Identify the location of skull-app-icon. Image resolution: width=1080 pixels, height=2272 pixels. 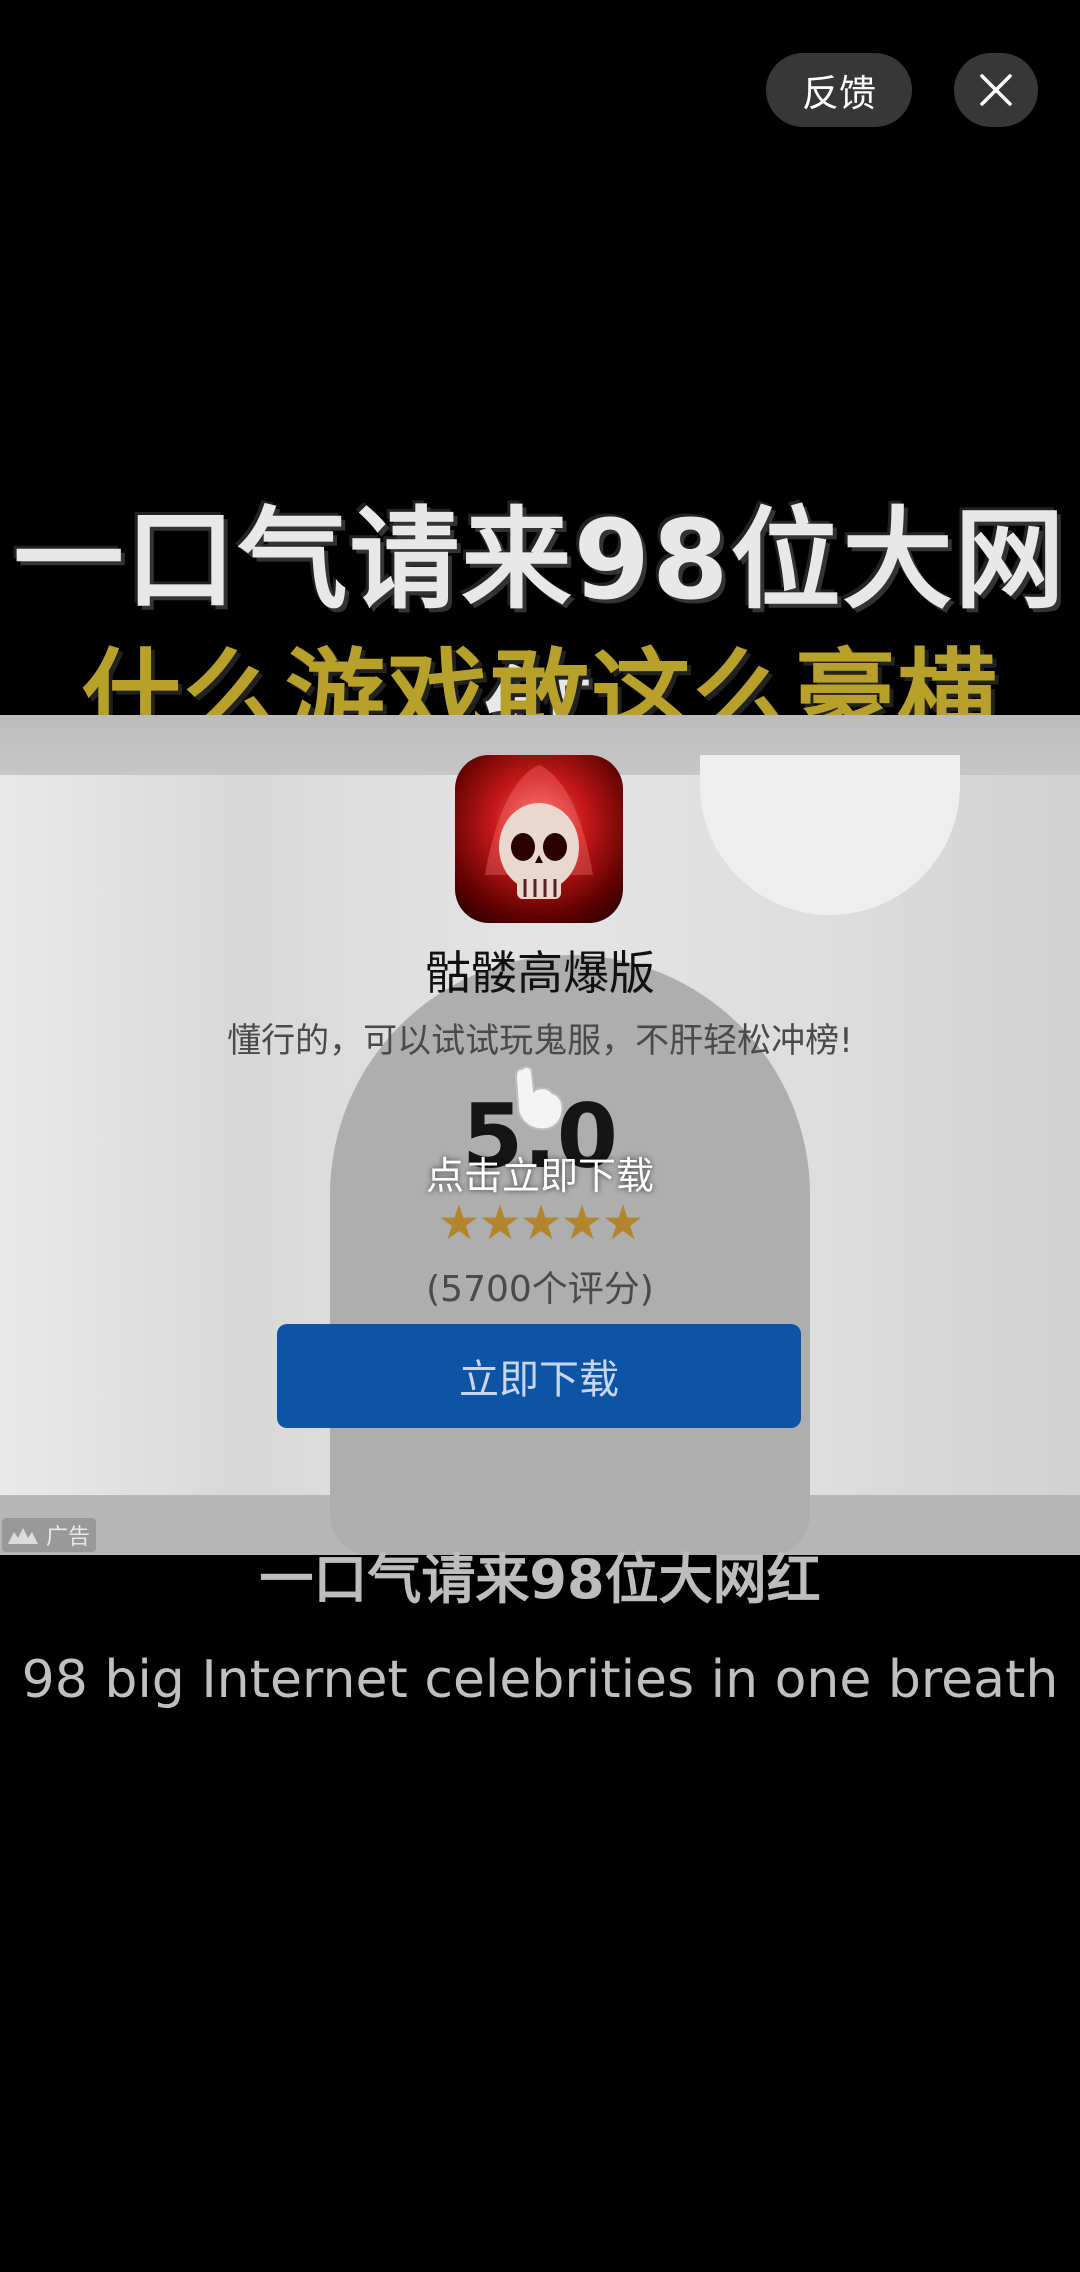
(539, 839).